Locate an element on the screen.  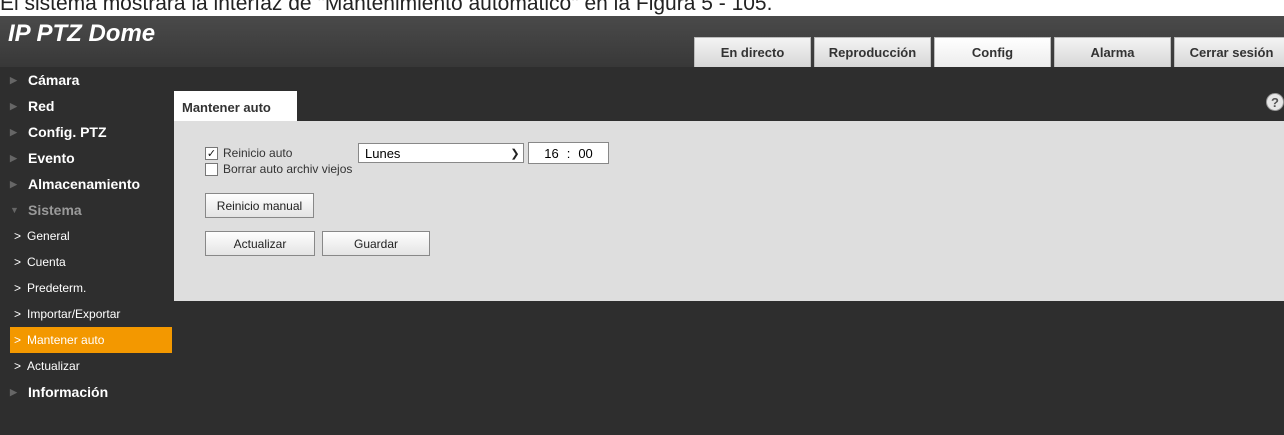
tab-live: En directo is located at coordinates (752, 52).